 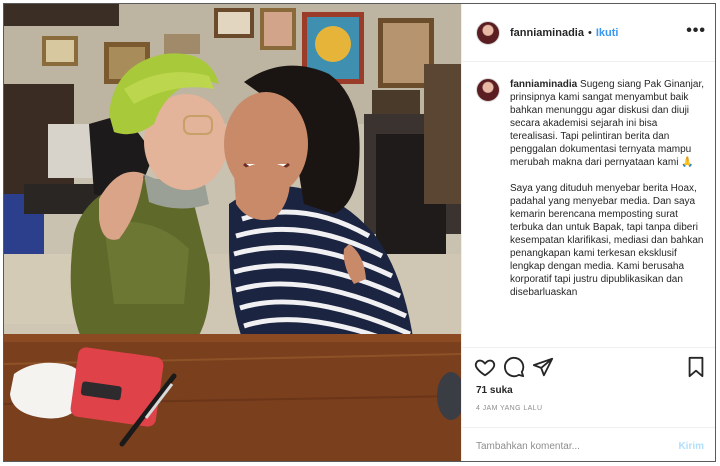 What do you see at coordinates (488, 32) in the screenshot?
I see `avatar` at bounding box center [488, 32].